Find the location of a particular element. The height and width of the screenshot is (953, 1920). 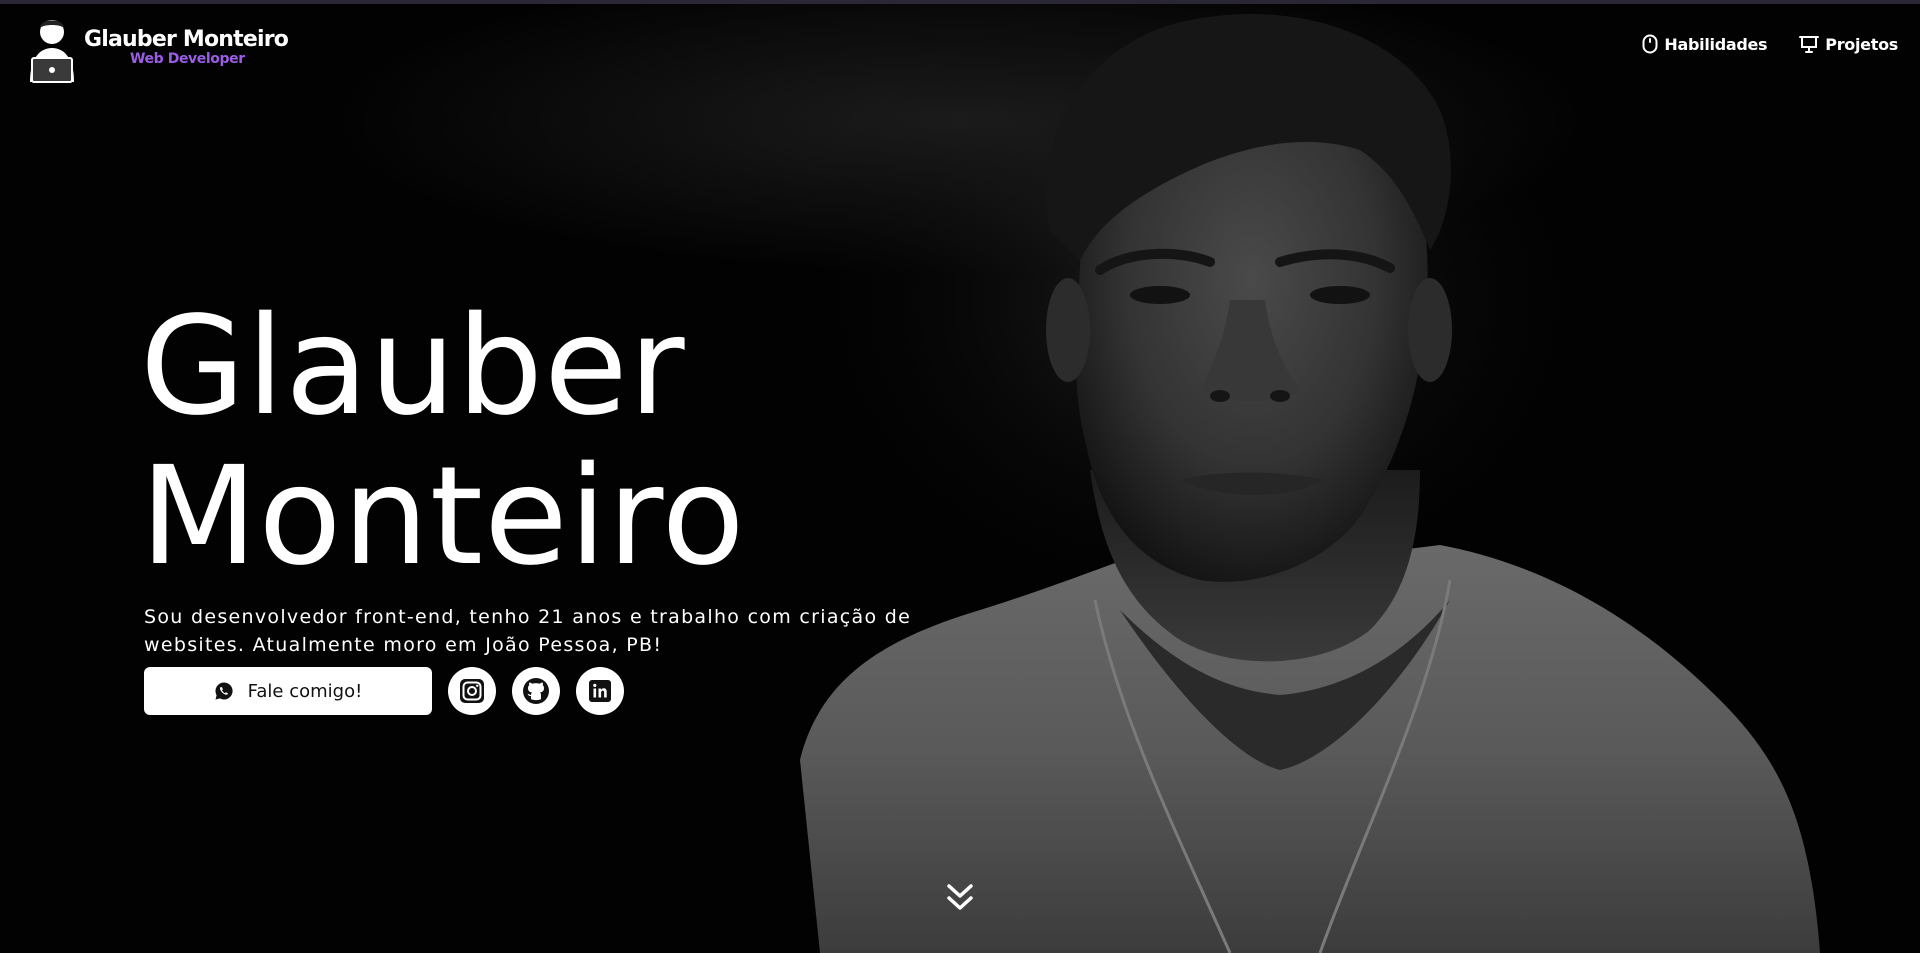

instagram-icon is located at coordinates (472, 691).